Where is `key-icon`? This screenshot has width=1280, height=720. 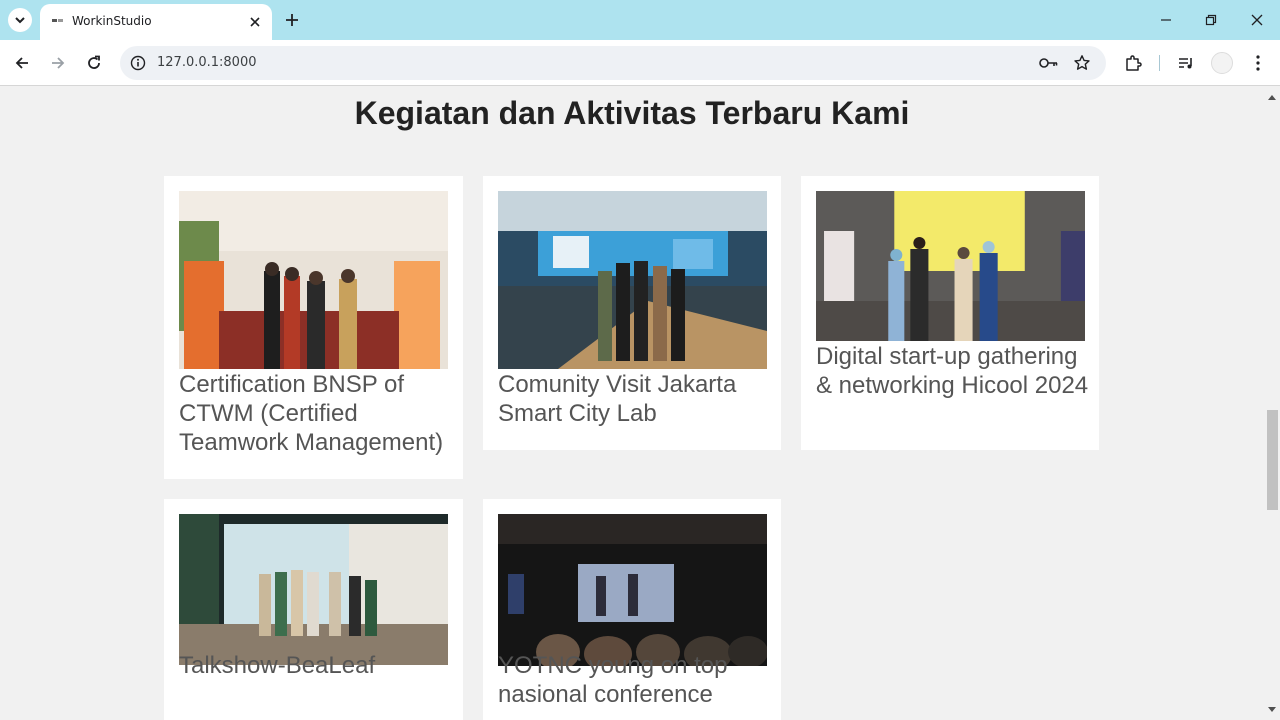 key-icon is located at coordinates (1048, 63).